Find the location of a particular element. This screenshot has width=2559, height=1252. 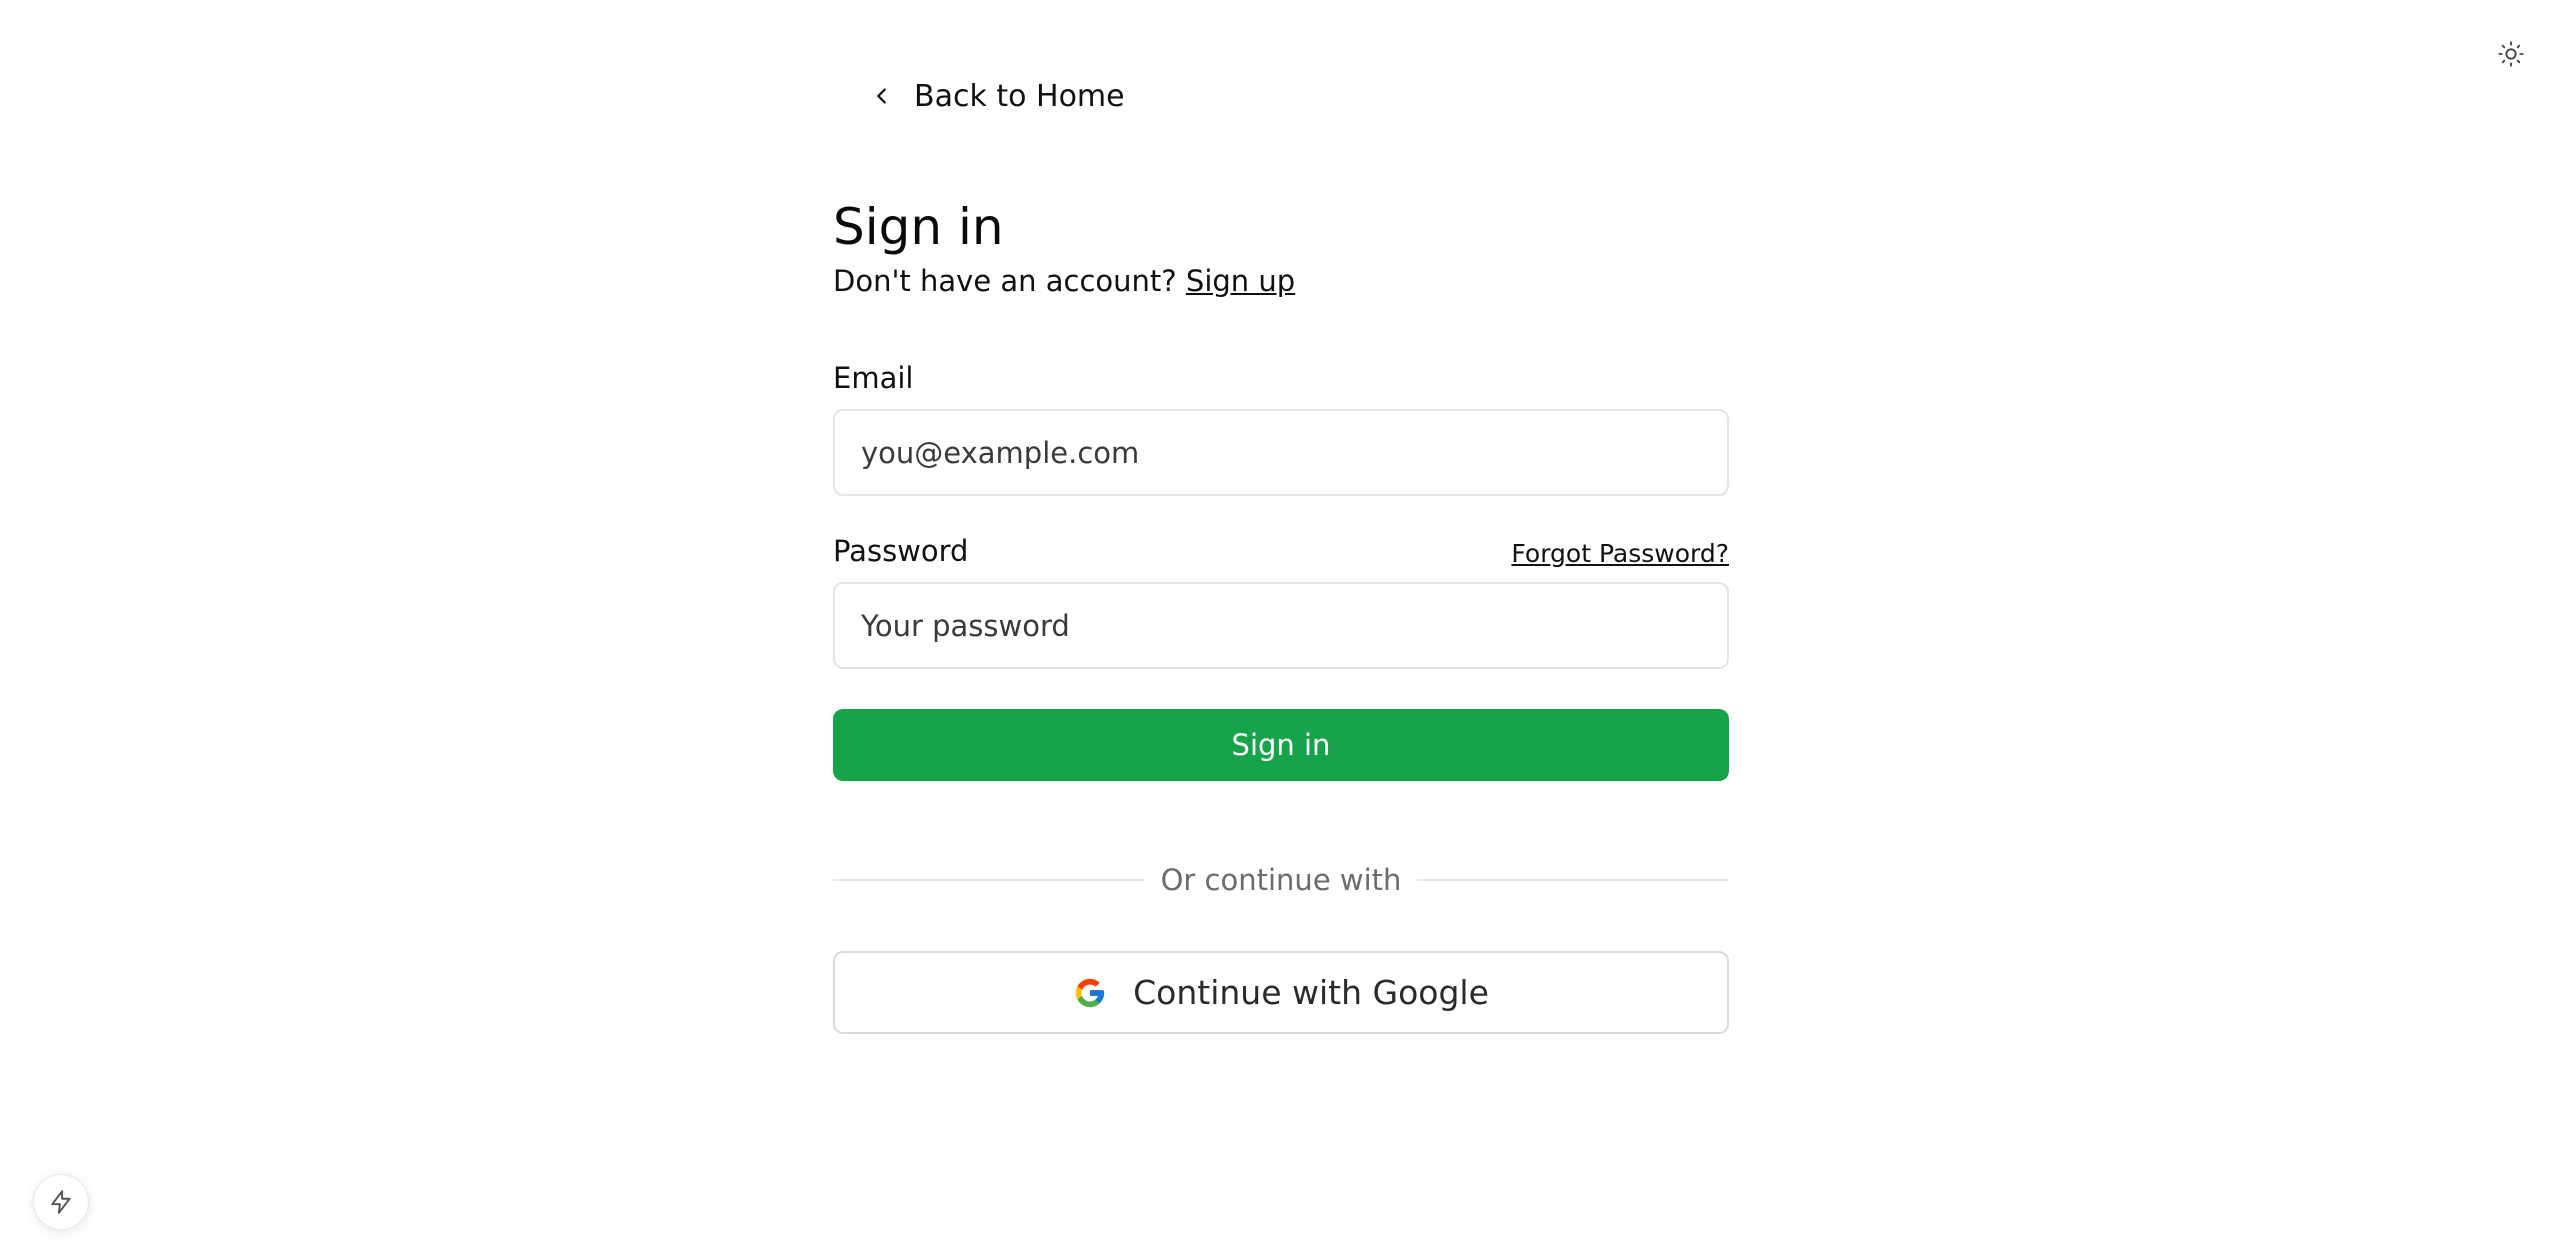

google-button-label: Continue with Google is located at coordinates (1311, 992).